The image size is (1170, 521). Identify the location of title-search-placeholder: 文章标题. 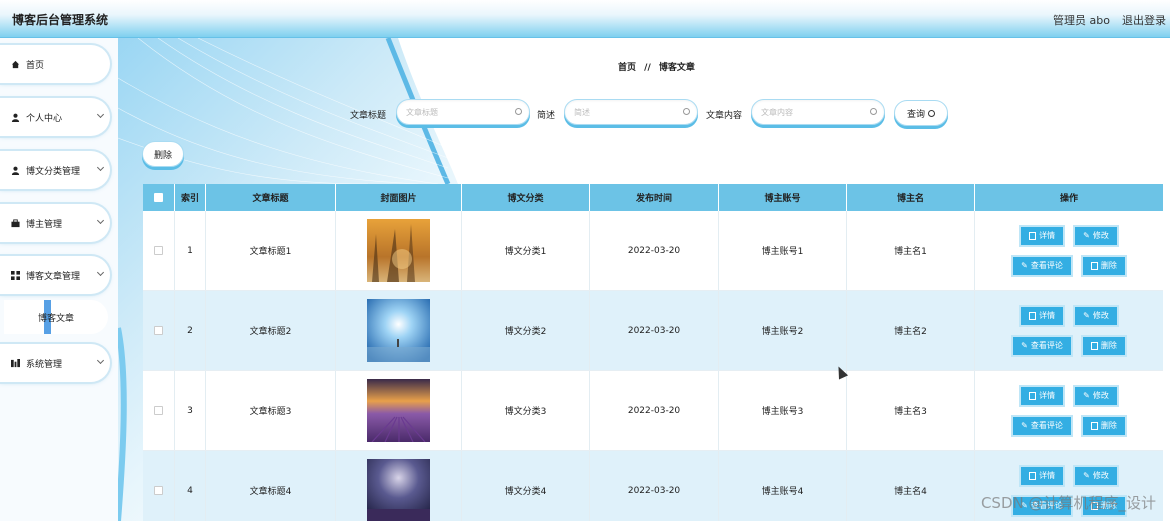
(422, 112).